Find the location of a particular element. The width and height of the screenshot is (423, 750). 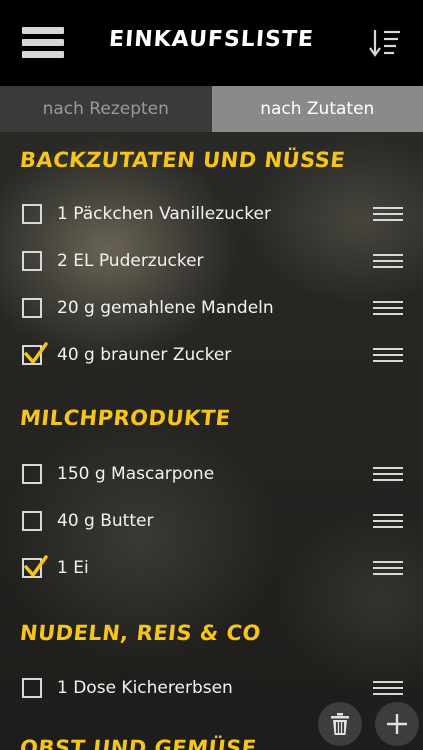

hamburger-menu-icon is located at coordinates (43, 43).